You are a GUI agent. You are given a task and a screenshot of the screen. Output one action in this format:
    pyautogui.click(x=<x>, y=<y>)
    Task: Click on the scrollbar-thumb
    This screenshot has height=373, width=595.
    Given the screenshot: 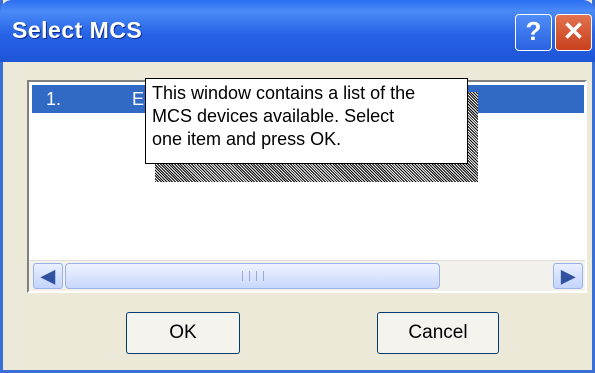 What is the action you would take?
    pyautogui.click(x=252, y=276)
    